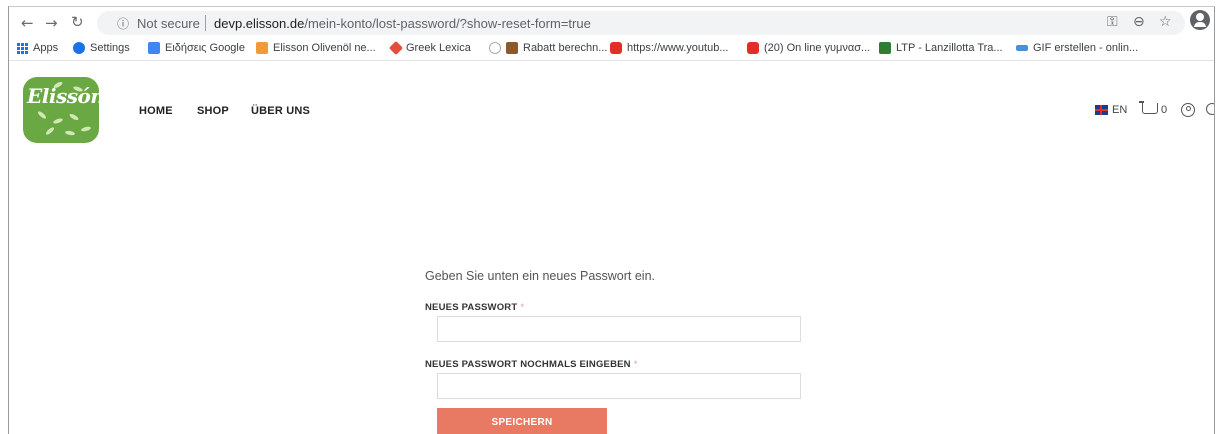  Describe the element at coordinates (540, 276) in the screenshot. I see `form-intro: Geben Sie unten ein neues Passwort ein.` at that location.